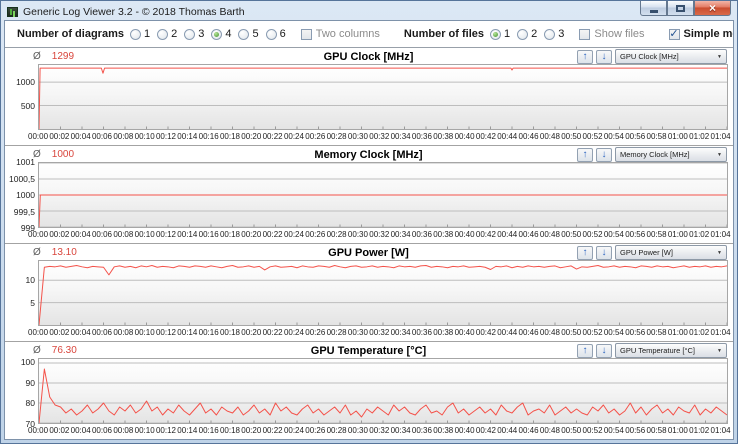  Describe the element at coordinates (657, 350) in the screenshot. I see `metric-select-value: GPU Temperature [°C]` at that location.